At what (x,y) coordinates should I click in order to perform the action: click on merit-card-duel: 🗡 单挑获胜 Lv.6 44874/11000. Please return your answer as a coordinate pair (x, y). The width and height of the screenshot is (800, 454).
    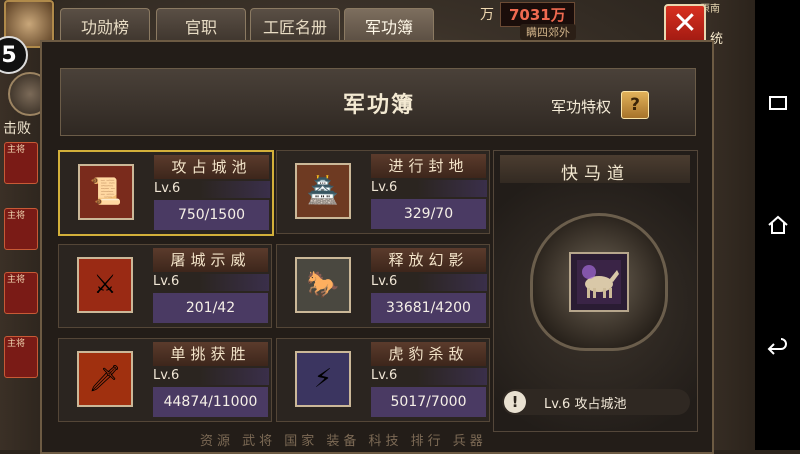
    Looking at the image, I should click on (165, 380).